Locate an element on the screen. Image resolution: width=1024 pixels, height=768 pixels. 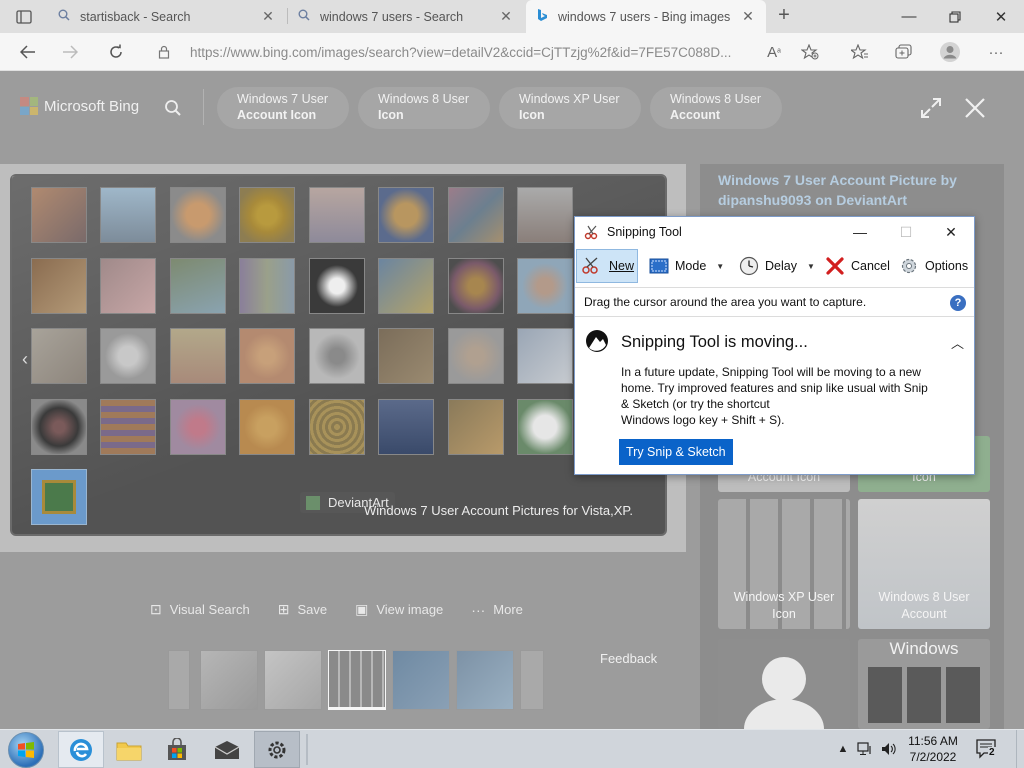
mode-dropdown: Mode ▼ is located at coordinates (686, 266).